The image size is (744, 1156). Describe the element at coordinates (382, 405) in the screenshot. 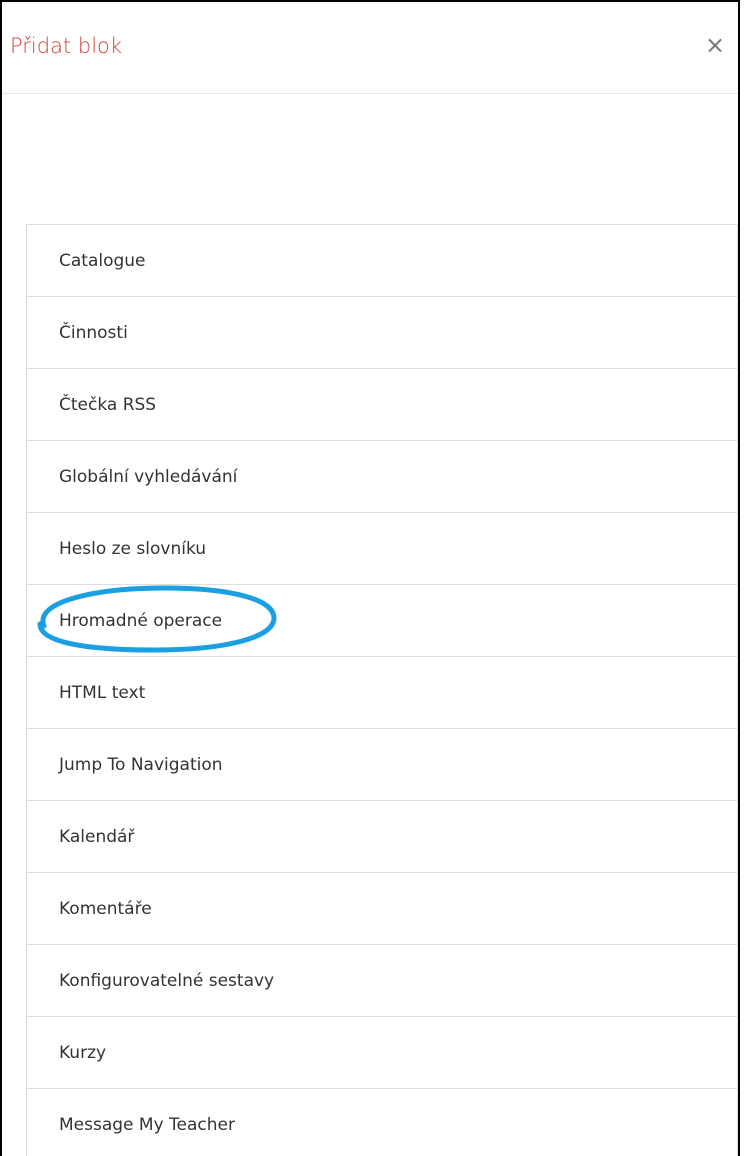

I see `block-item-ctecka-rss: Čtečka RSS` at that location.